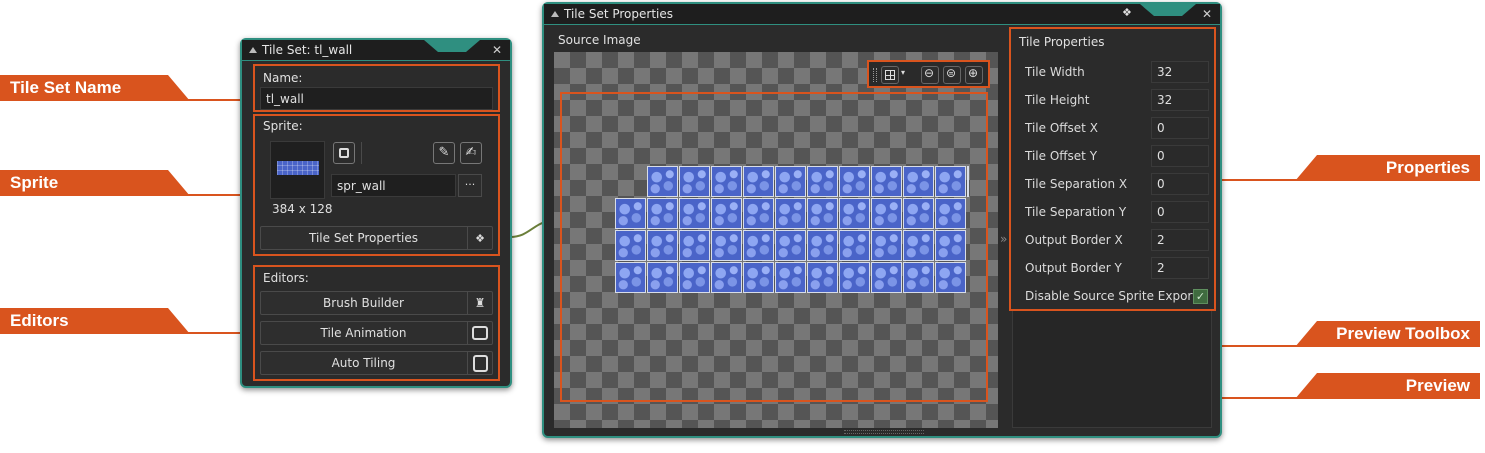 This screenshot has width=1485, height=453. Describe the element at coordinates (618, 14) in the screenshot. I see `properties-window-title: Tile Set Properties` at that location.